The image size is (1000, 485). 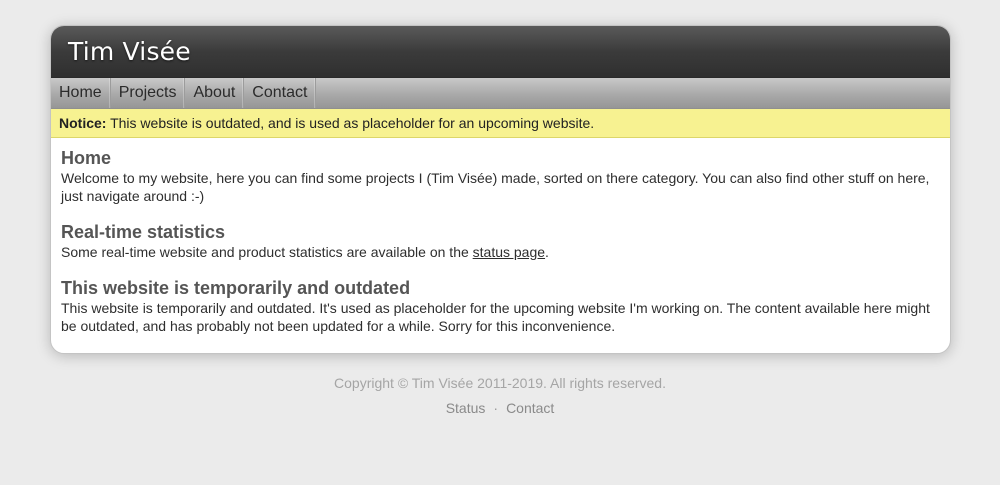 What do you see at coordinates (466, 408) in the screenshot?
I see `footer-link-status: Status` at bounding box center [466, 408].